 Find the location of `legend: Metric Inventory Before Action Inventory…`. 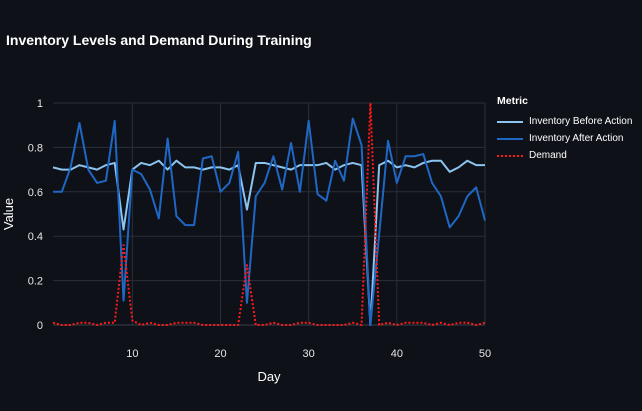

legend: Metric Inventory Before Action Inventory… is located at coordinates (569, 129).